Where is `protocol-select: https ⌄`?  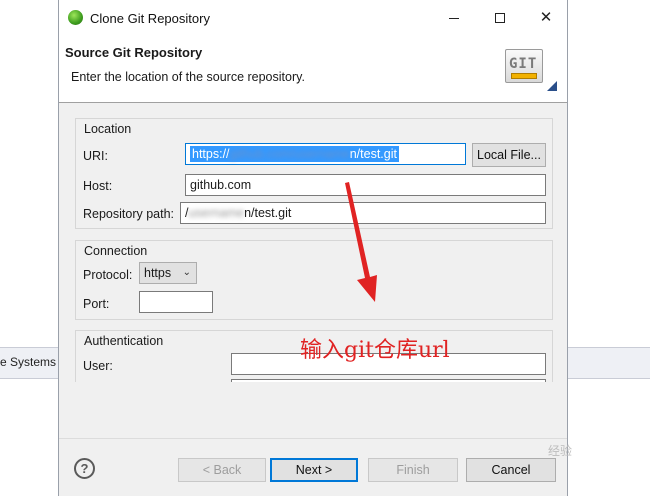 protocol-select: https ⌄ is located at coordinates (168, 273).